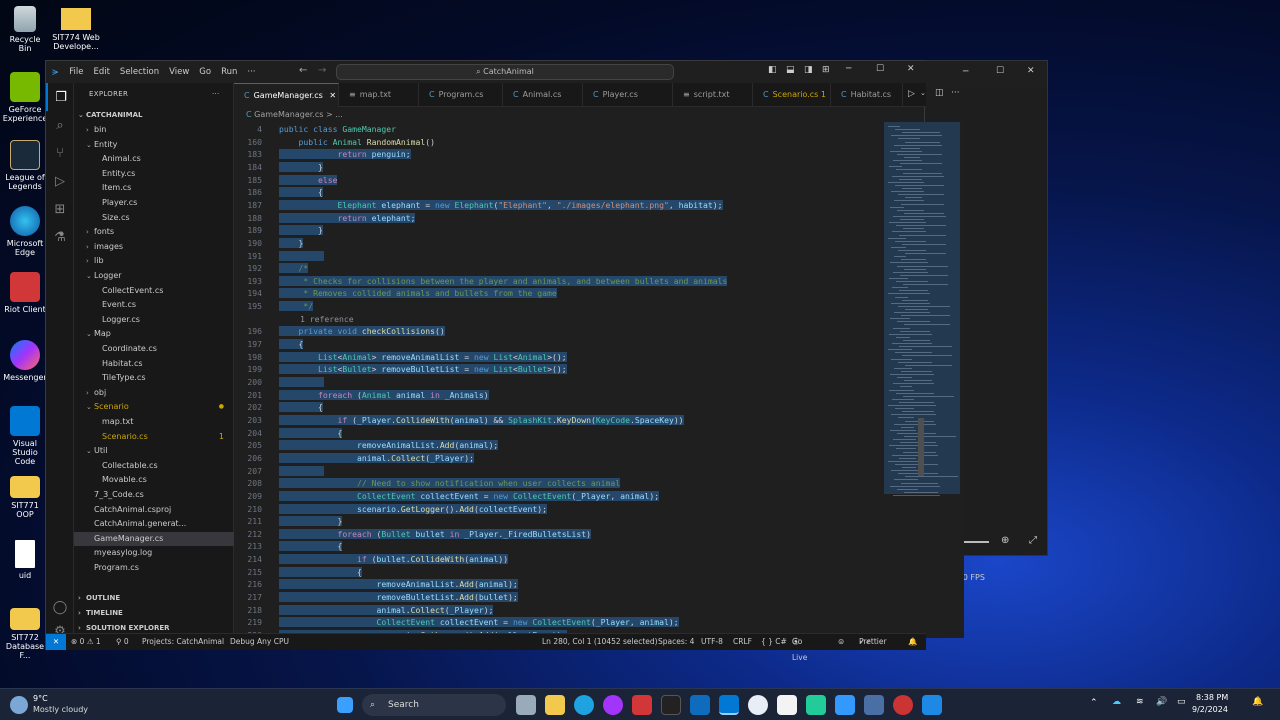 This screenshot has height=720, width=1280. Describe the element at coordinates (955, 93) in the screenshot. I see `more-actions-icon: ···` at that location.